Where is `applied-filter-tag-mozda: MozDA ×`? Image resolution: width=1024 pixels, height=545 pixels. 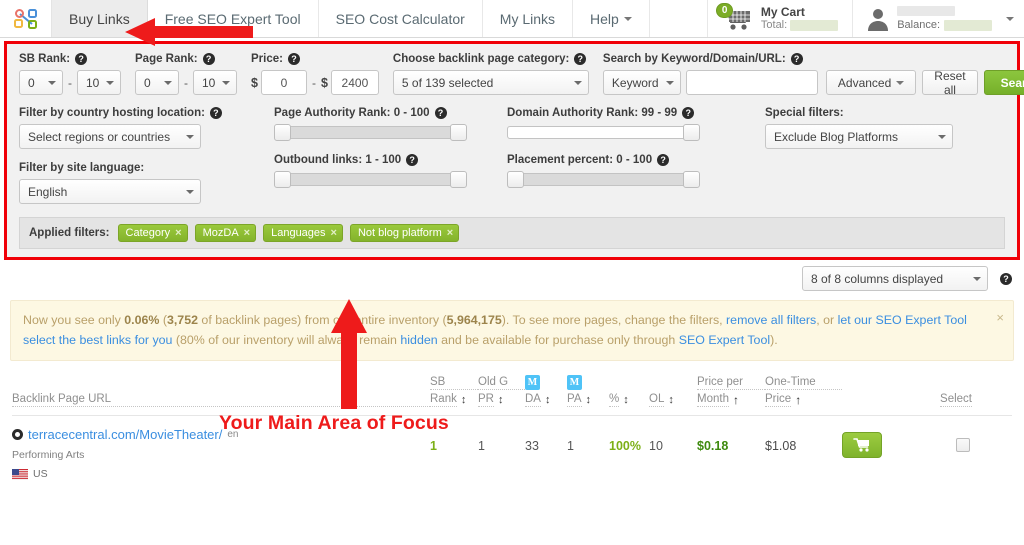
applied-filter-tag-mozda: MozDA × is located at coordinates (225, 233).